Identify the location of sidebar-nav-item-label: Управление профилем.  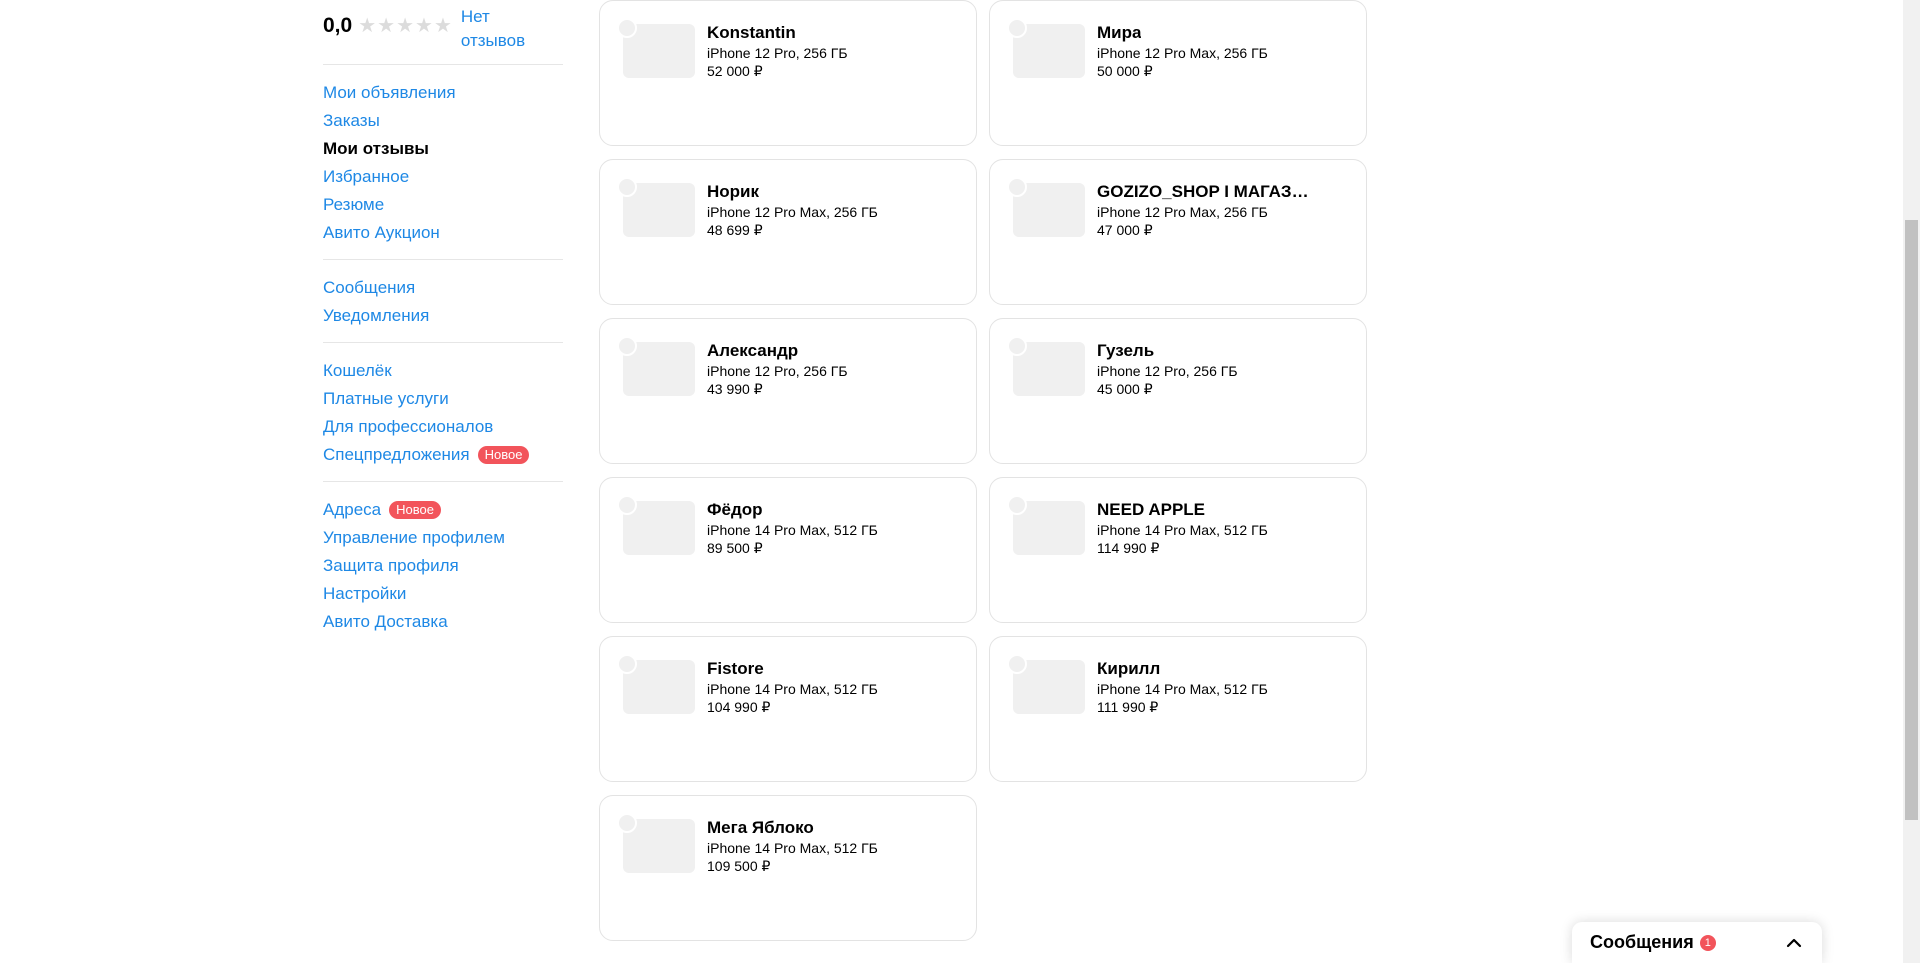
(414, 537).